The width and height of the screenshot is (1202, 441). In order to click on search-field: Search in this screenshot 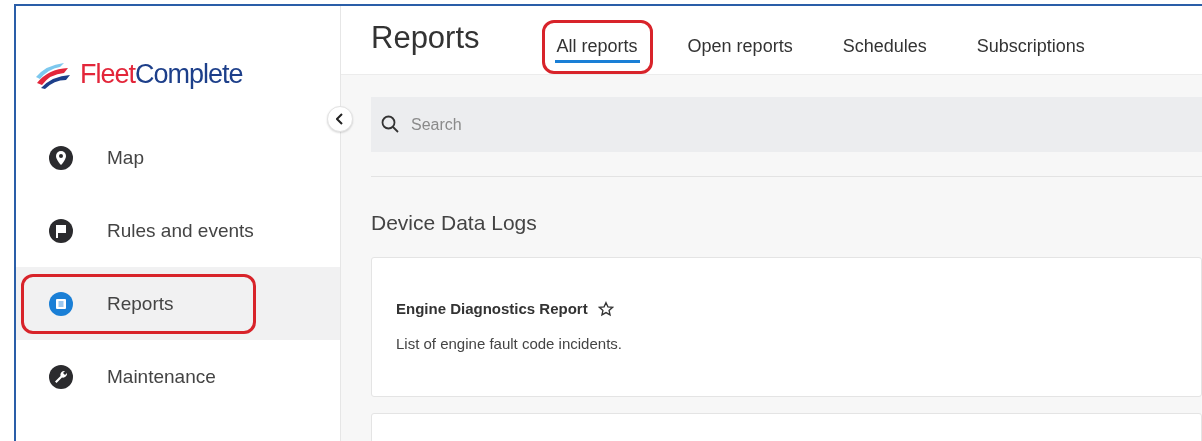, I will do `click(786, 124)`.